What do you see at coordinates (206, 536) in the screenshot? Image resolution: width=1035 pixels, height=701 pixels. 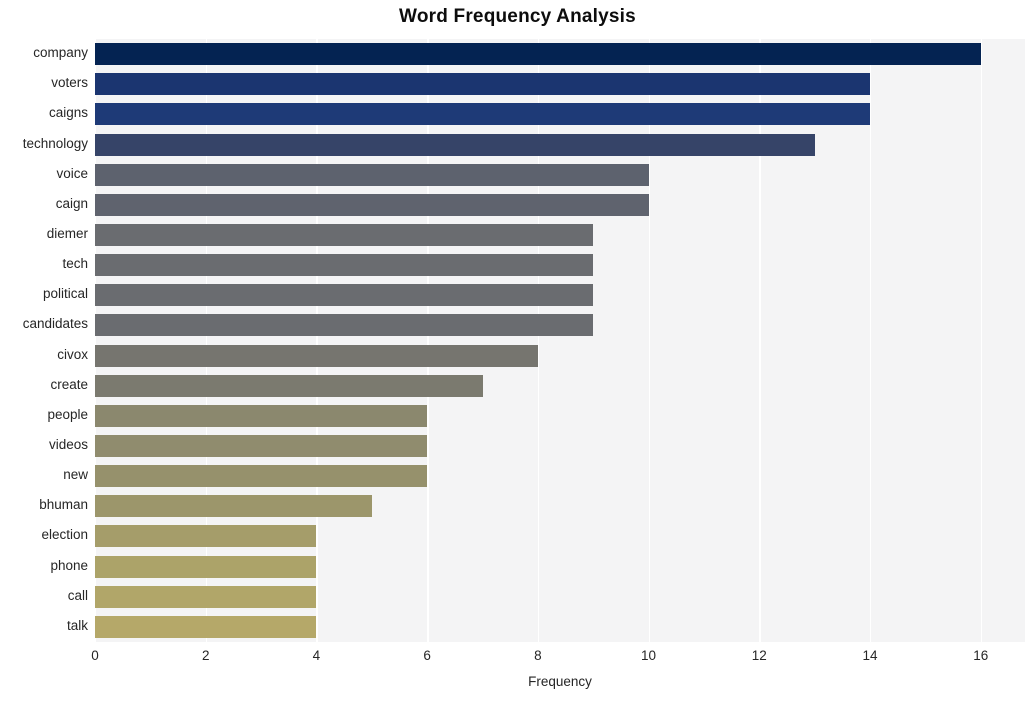 I see `bar-election` at bounding box center [206, 536].